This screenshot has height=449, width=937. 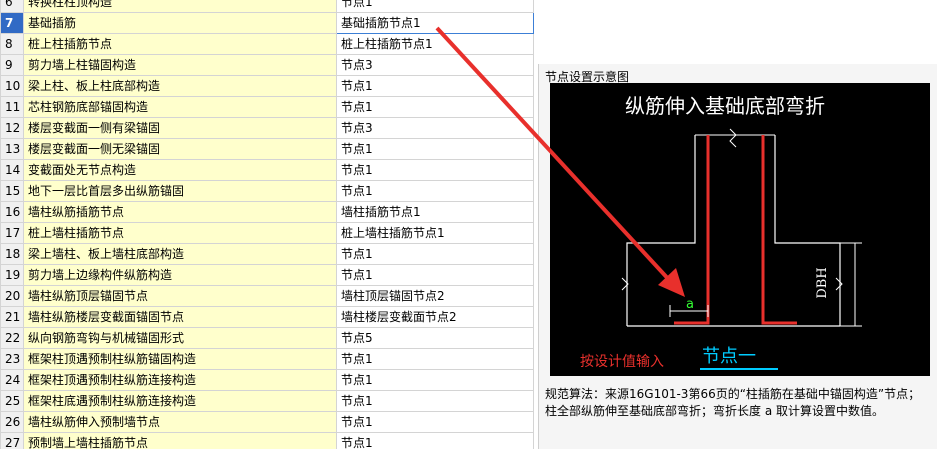 I want to click on setting-name-cell: 桩上柱插筋节点, so click(x=180, y=44).